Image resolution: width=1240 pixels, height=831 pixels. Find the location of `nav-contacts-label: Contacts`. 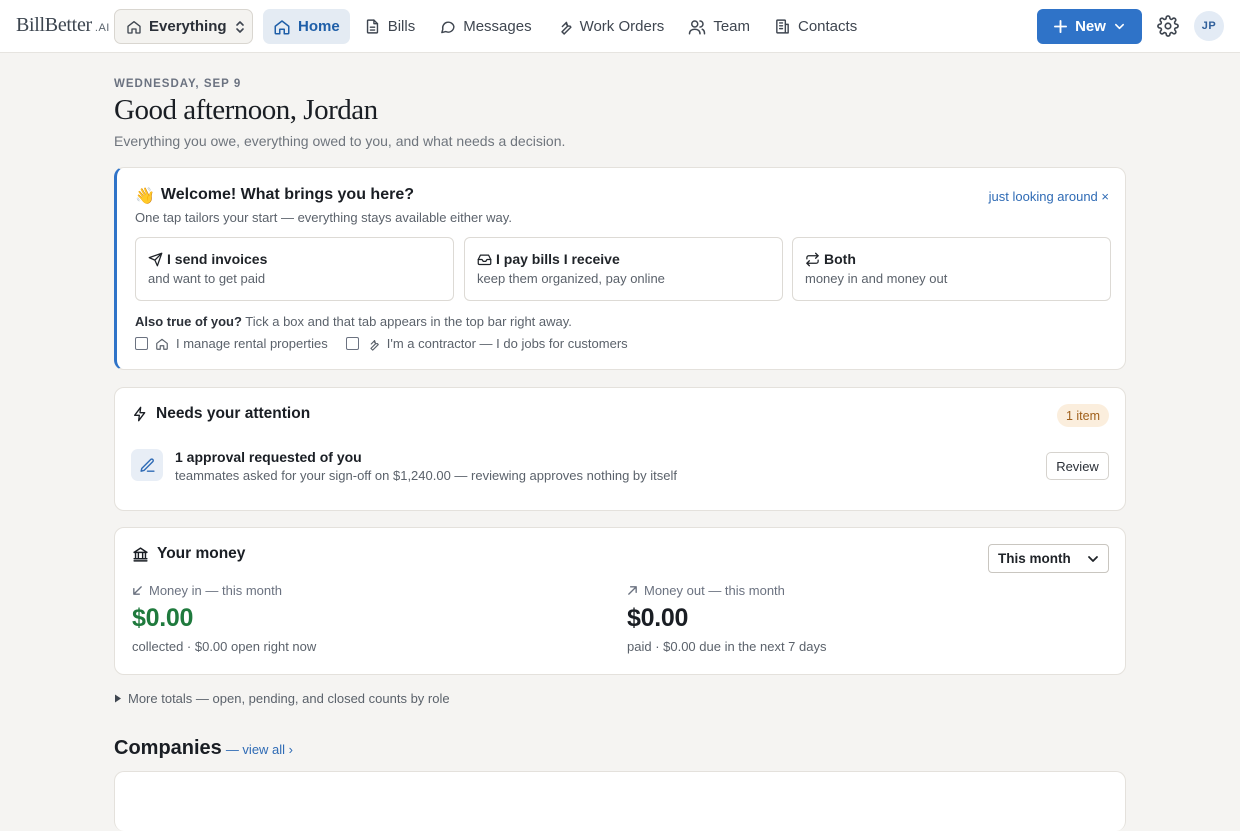

nav-contacts-label: Contacts is located at coordinates (828, 26).